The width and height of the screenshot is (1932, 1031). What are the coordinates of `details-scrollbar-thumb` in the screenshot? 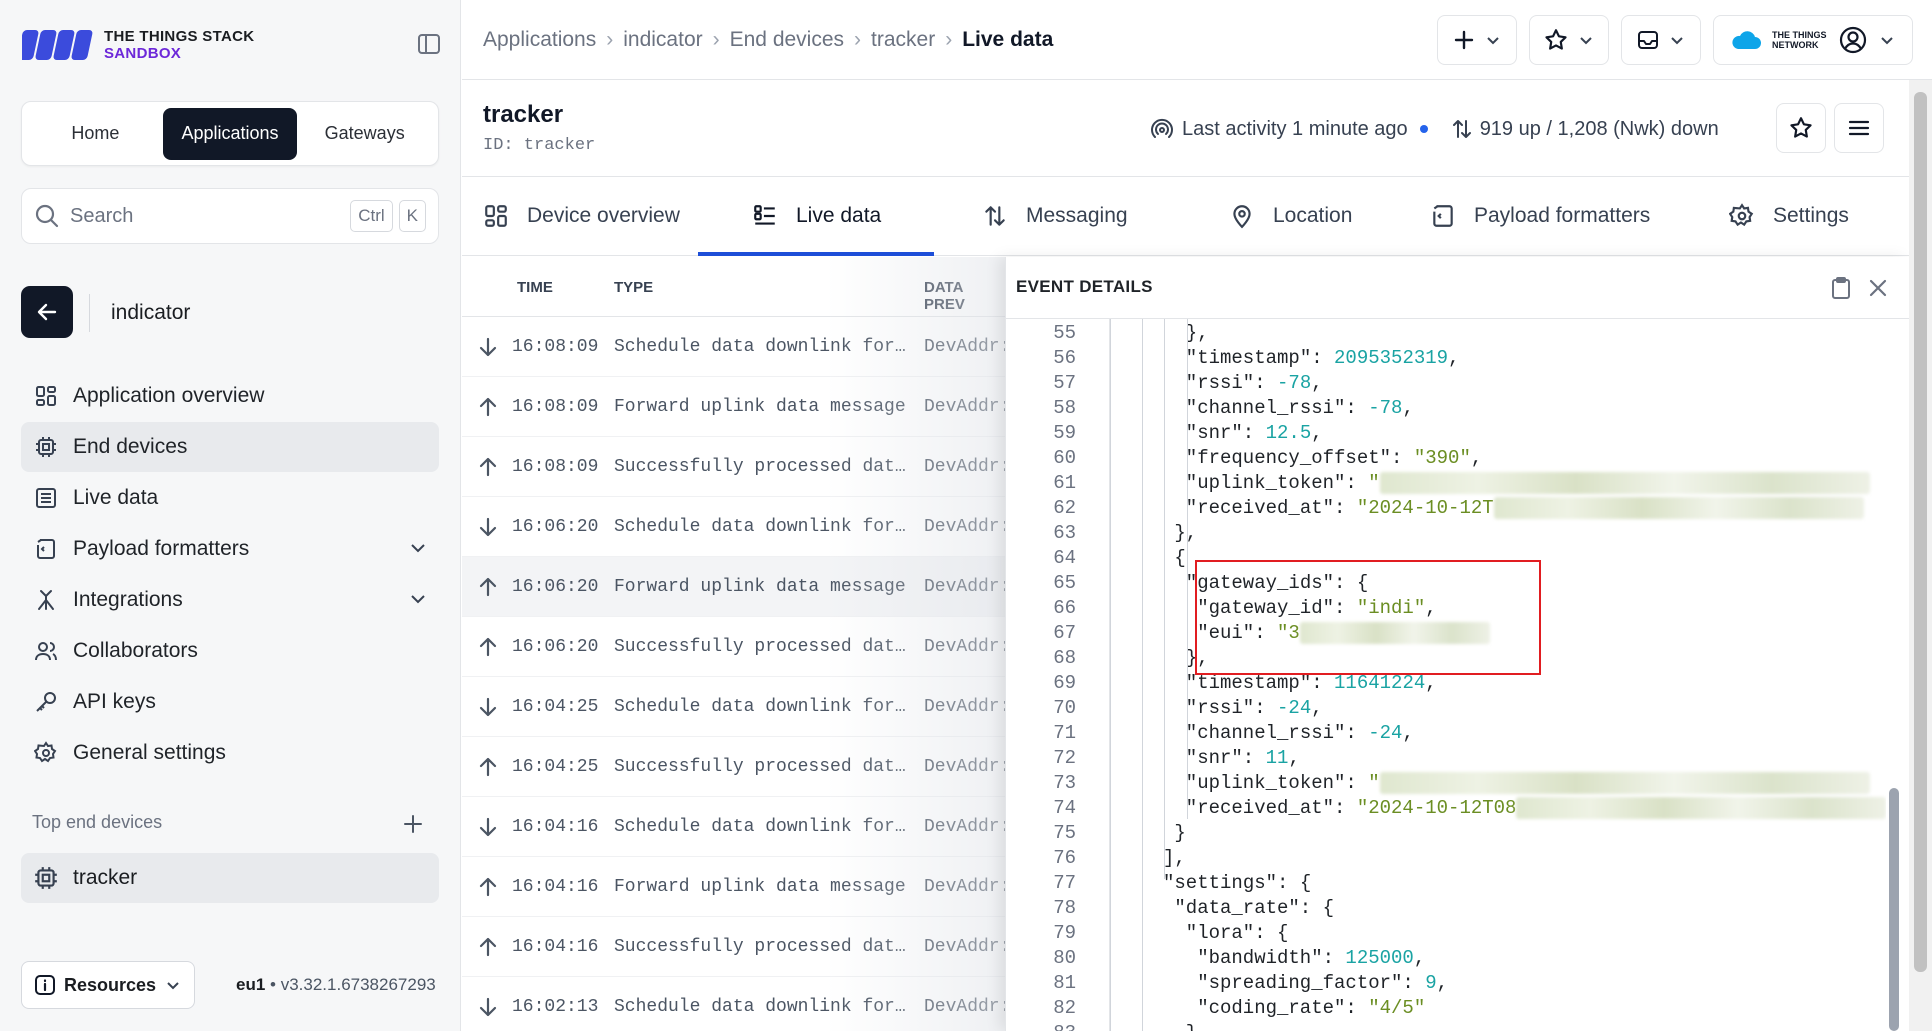 It's located at (1894, 909).